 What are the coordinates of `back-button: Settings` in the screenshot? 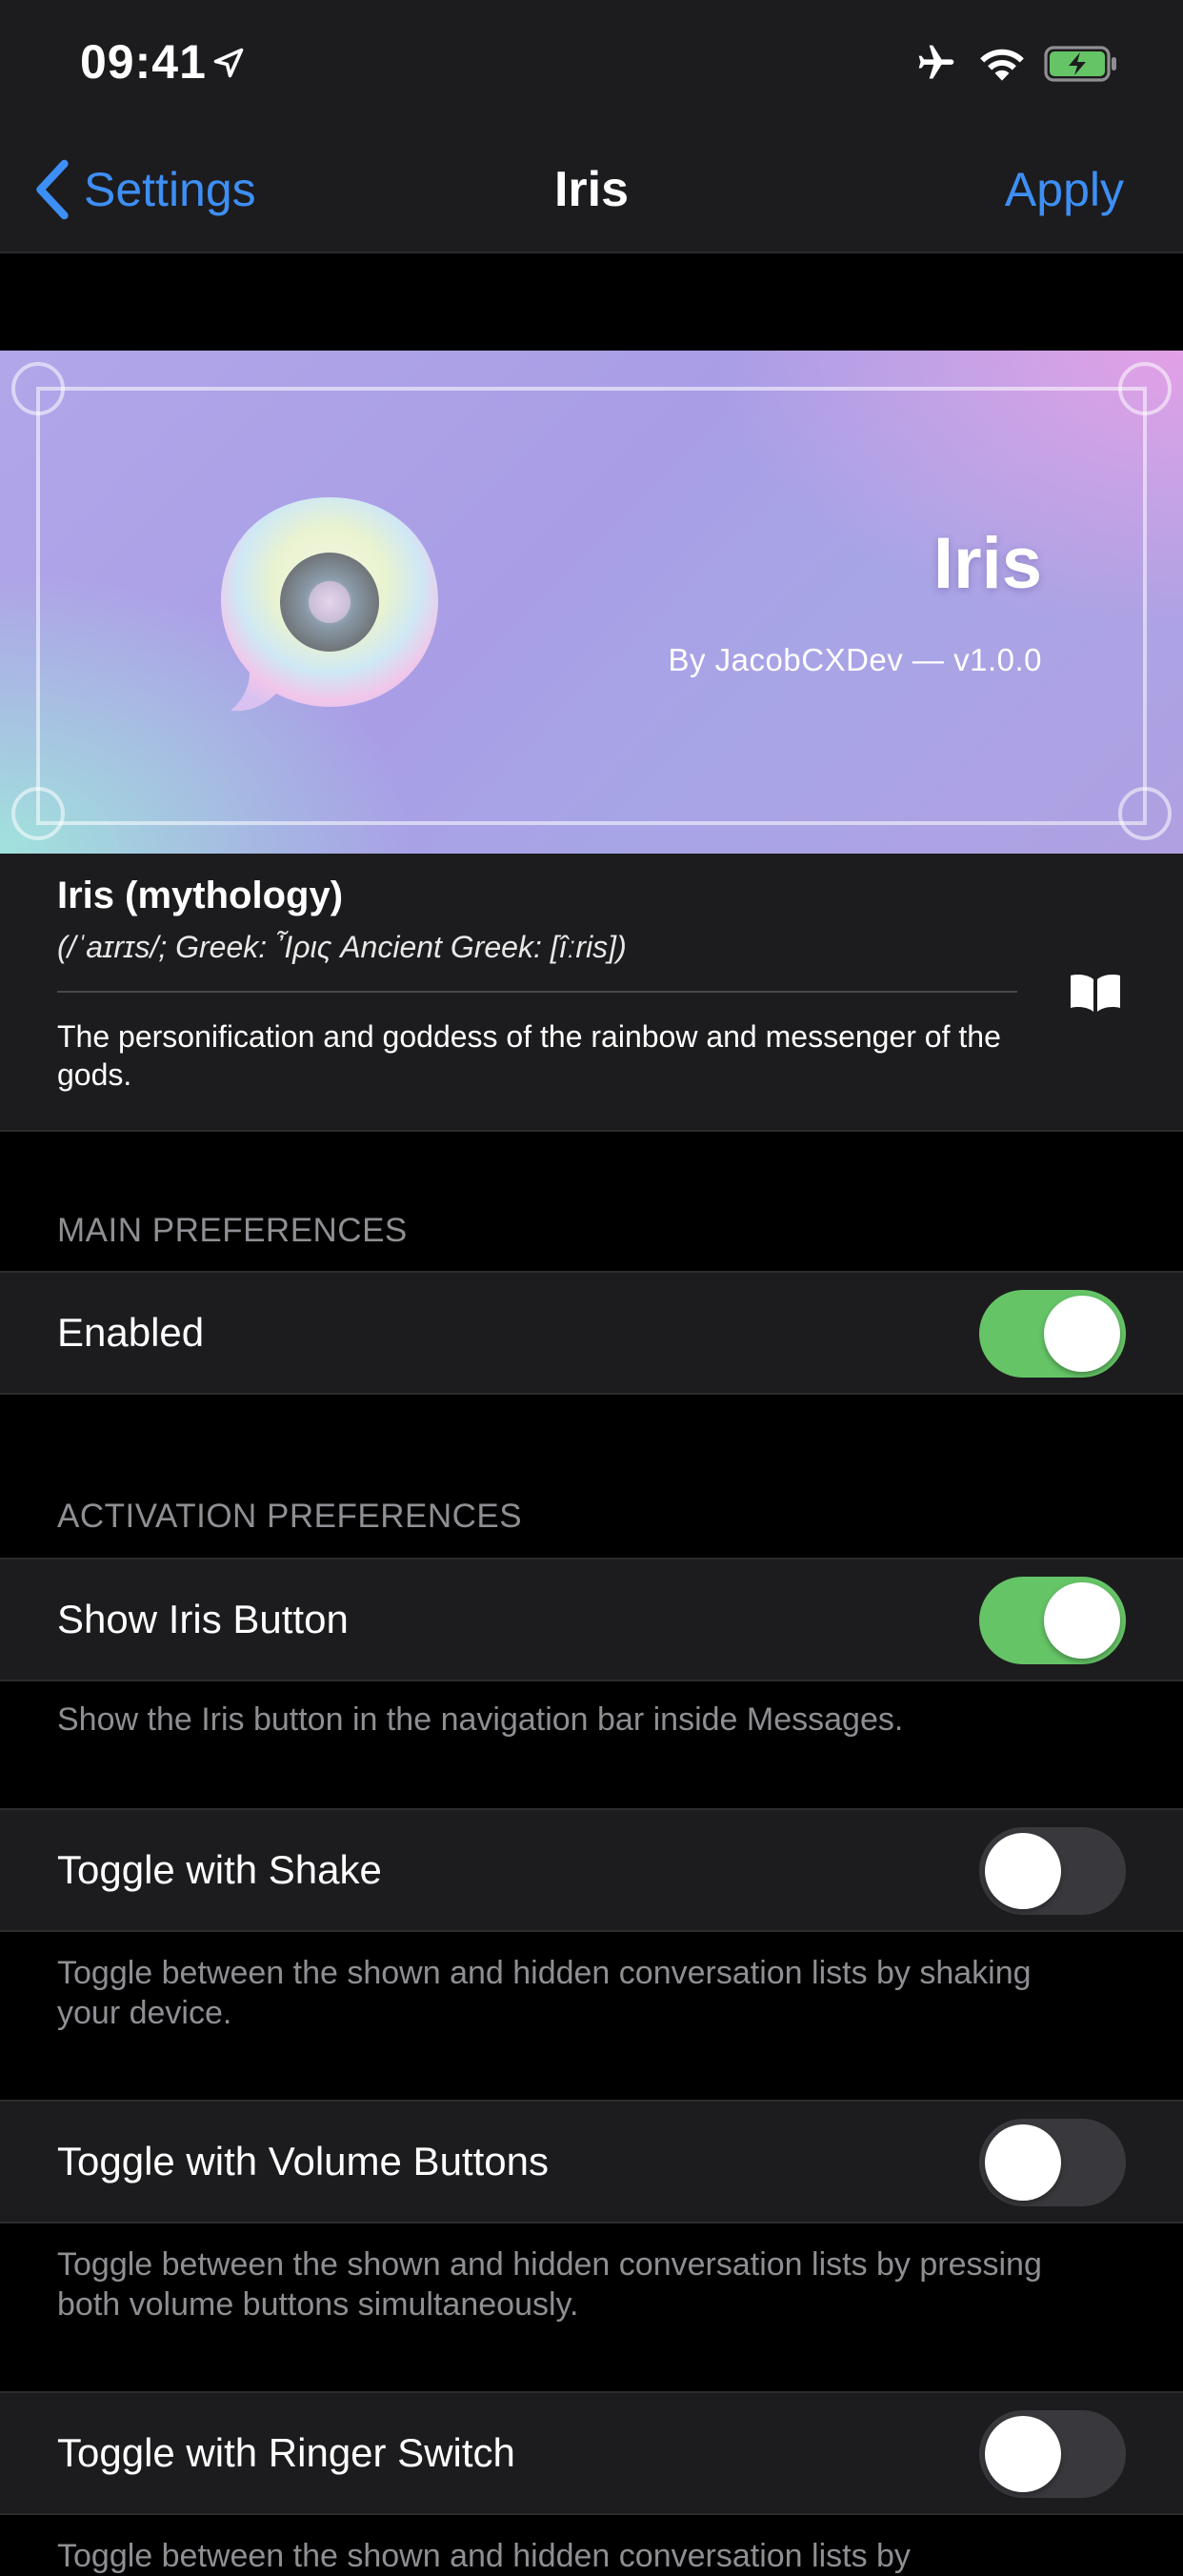 It's located at (144, 189).